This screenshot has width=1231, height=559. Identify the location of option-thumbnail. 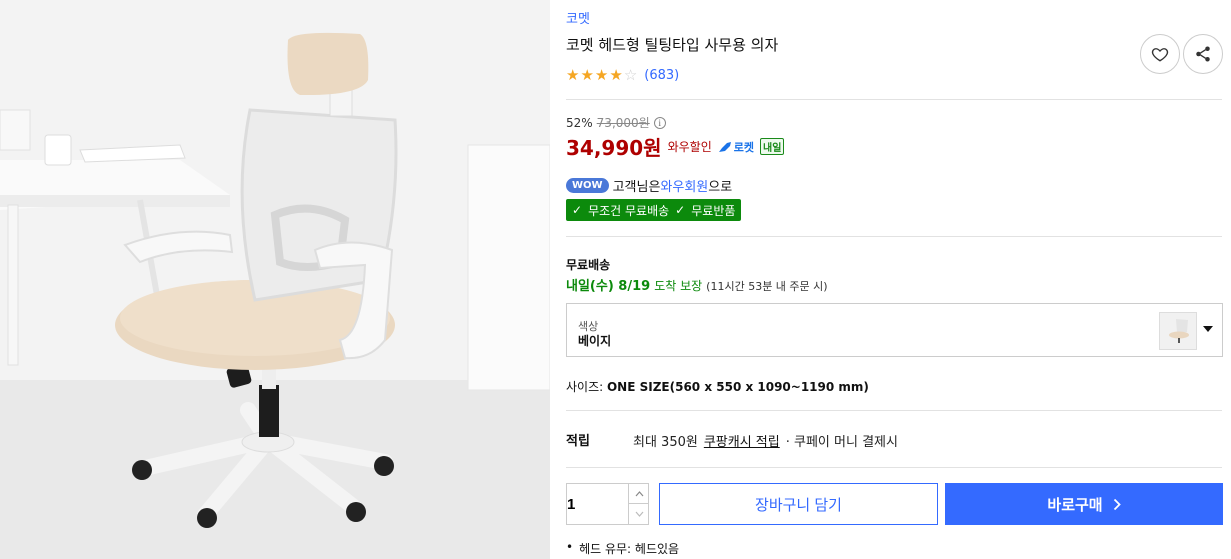
(1178, 331).